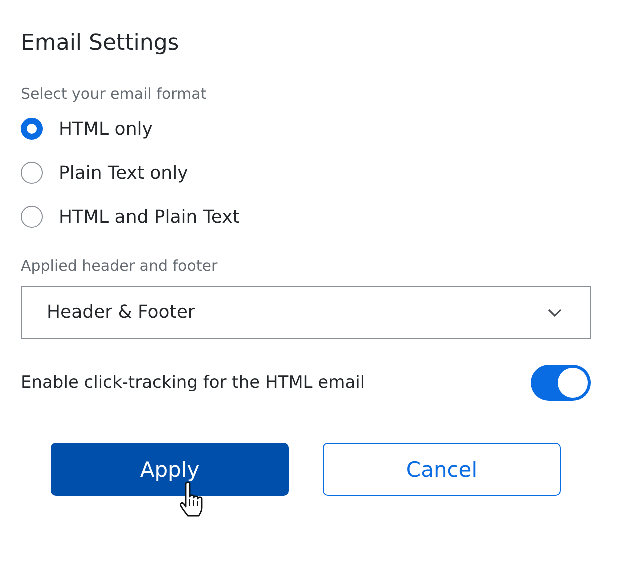 Image resolution: width=620 pixels, height=565 pixels. Describe the element at coordinates (306, 312) in the screenshot. I see `dropdown-field: Header & Footer` at that location.